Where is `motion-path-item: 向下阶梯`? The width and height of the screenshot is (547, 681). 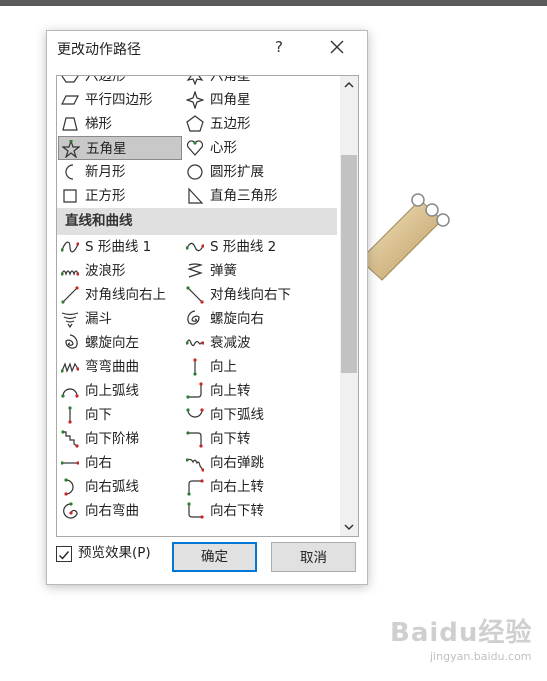 motion-path-item: 向下阶梯 is located at coordinates (120, 439).